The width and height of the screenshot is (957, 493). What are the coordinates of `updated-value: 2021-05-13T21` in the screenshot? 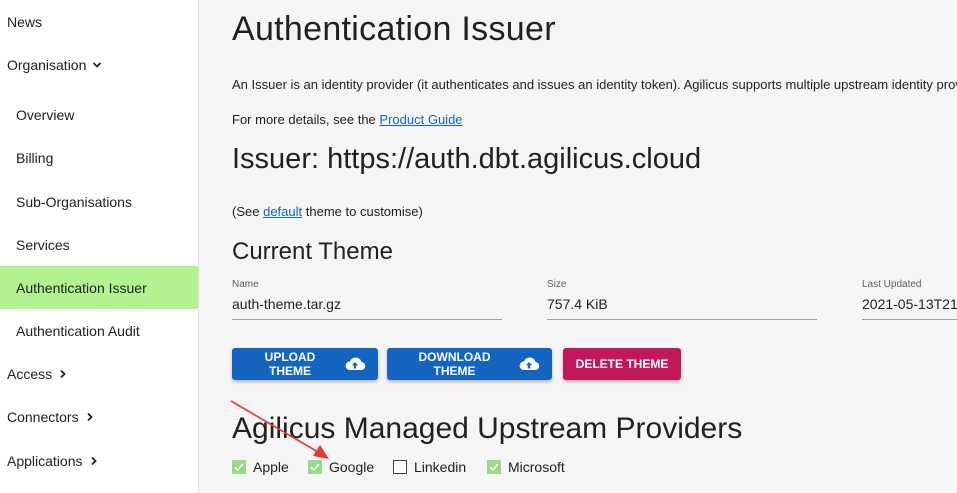 It's located at (909, 308).